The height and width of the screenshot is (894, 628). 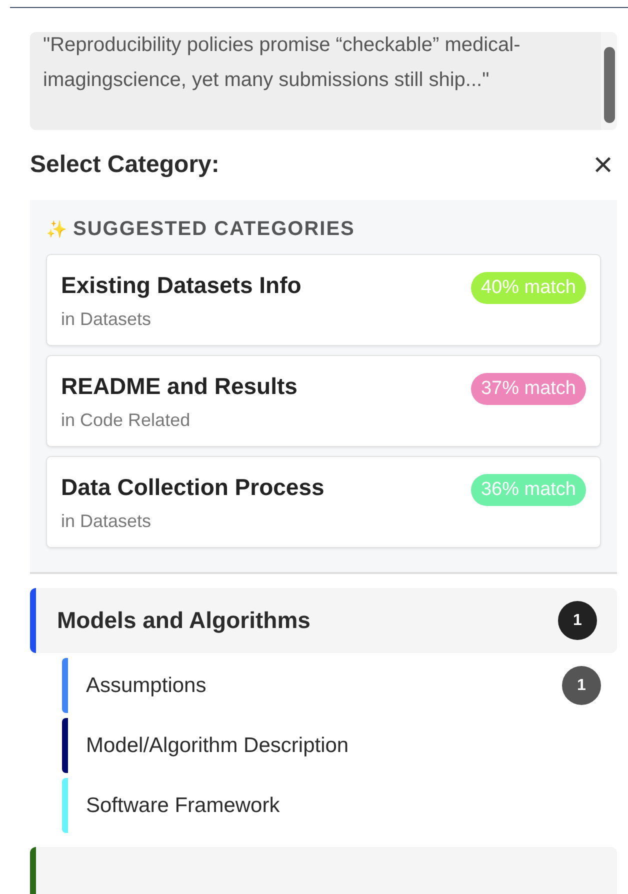 What do you see at coordinates (125, 165) in the screenshot?
I see `dialog-title: Select Category:` at bounding box center [125, 165].